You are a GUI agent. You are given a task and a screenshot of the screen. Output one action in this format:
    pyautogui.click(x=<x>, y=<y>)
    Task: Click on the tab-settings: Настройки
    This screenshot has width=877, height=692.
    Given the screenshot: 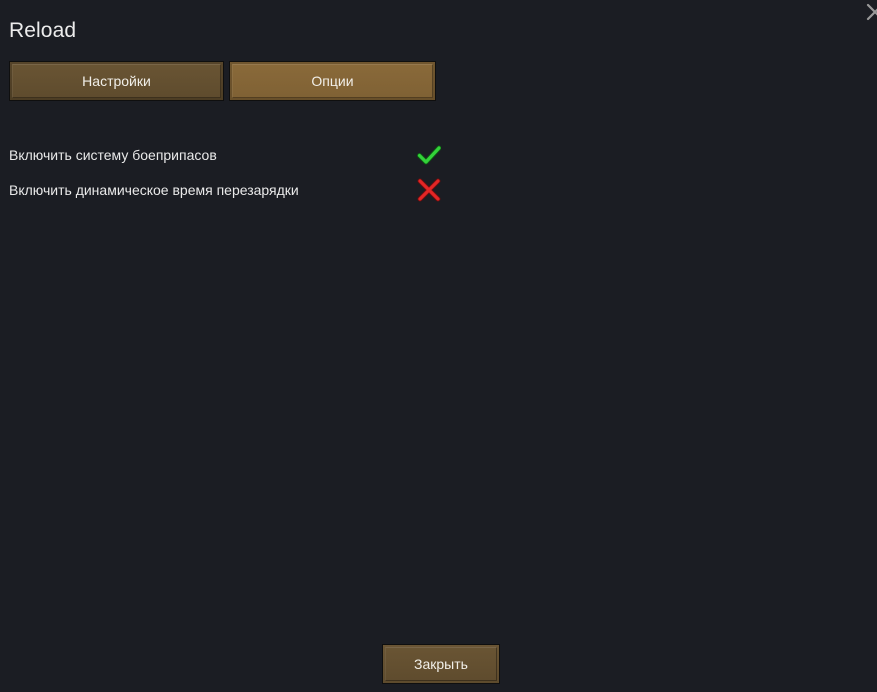 What is the action you would take?
    pyautogui.click(x=116, y=81)
    